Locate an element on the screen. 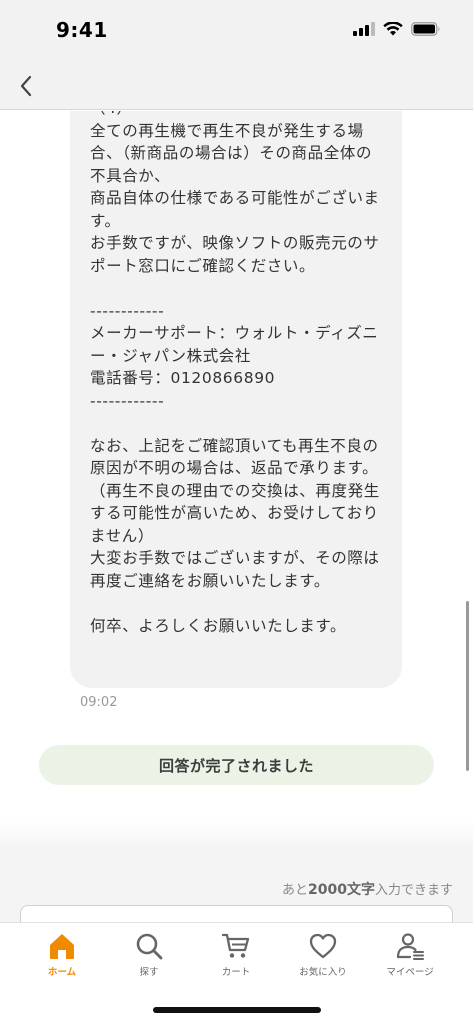 The height and width of the screenshot is (1024, 473). chevron-left-icon is located at coordinates (26, 86).